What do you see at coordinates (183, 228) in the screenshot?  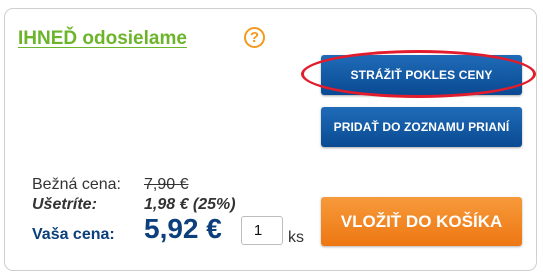 I see `your-price-value: 5,92 €` at bounding box center [183, 228].